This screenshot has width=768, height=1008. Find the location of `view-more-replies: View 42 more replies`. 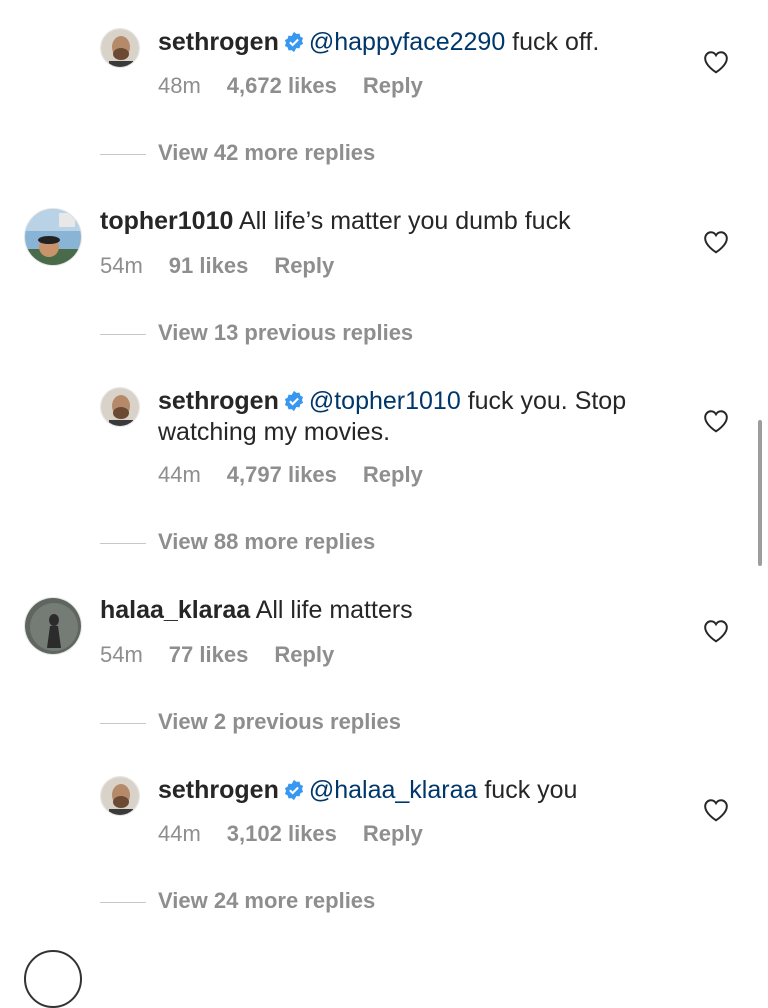

view-more-replies: View 42 more replies is located at coordinates (237, 153).